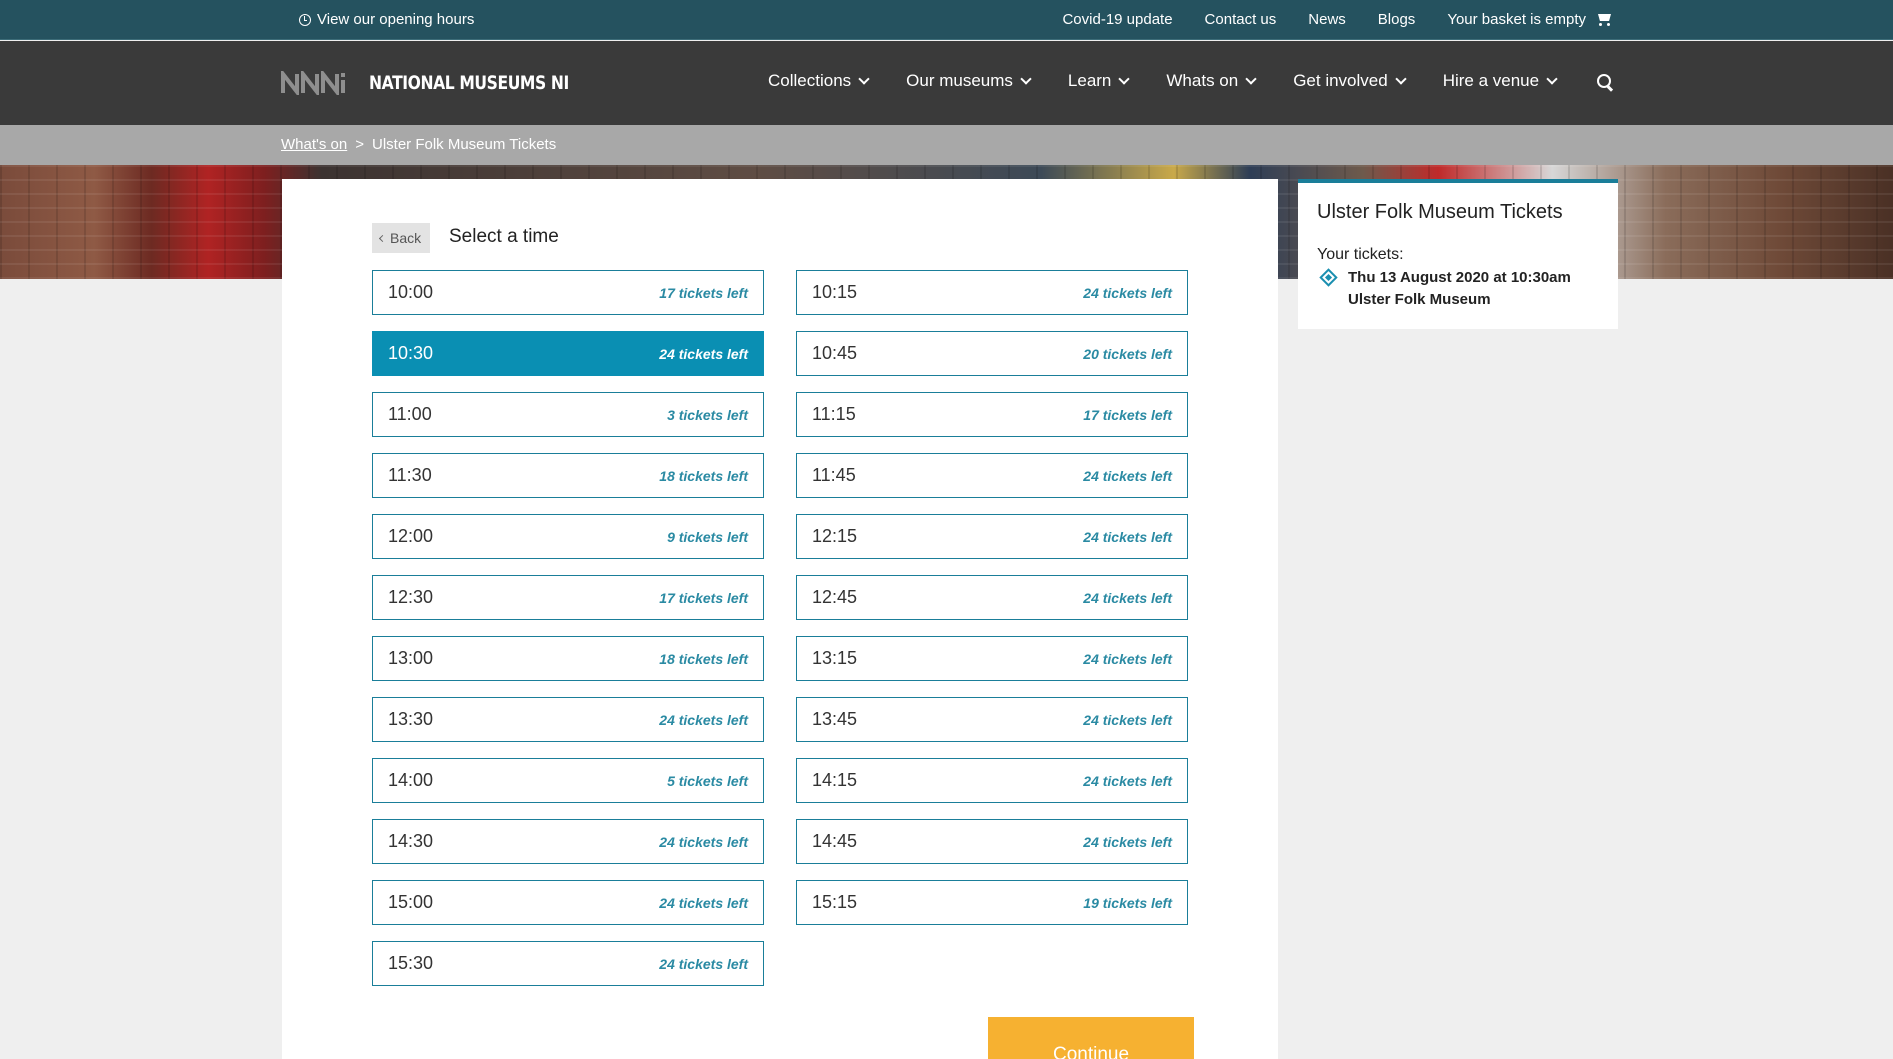 The image size is (1893, 1059). Describe the element at coordinates (835, 658) in the screenshot. I see `slot-time: 13:15` at that location.